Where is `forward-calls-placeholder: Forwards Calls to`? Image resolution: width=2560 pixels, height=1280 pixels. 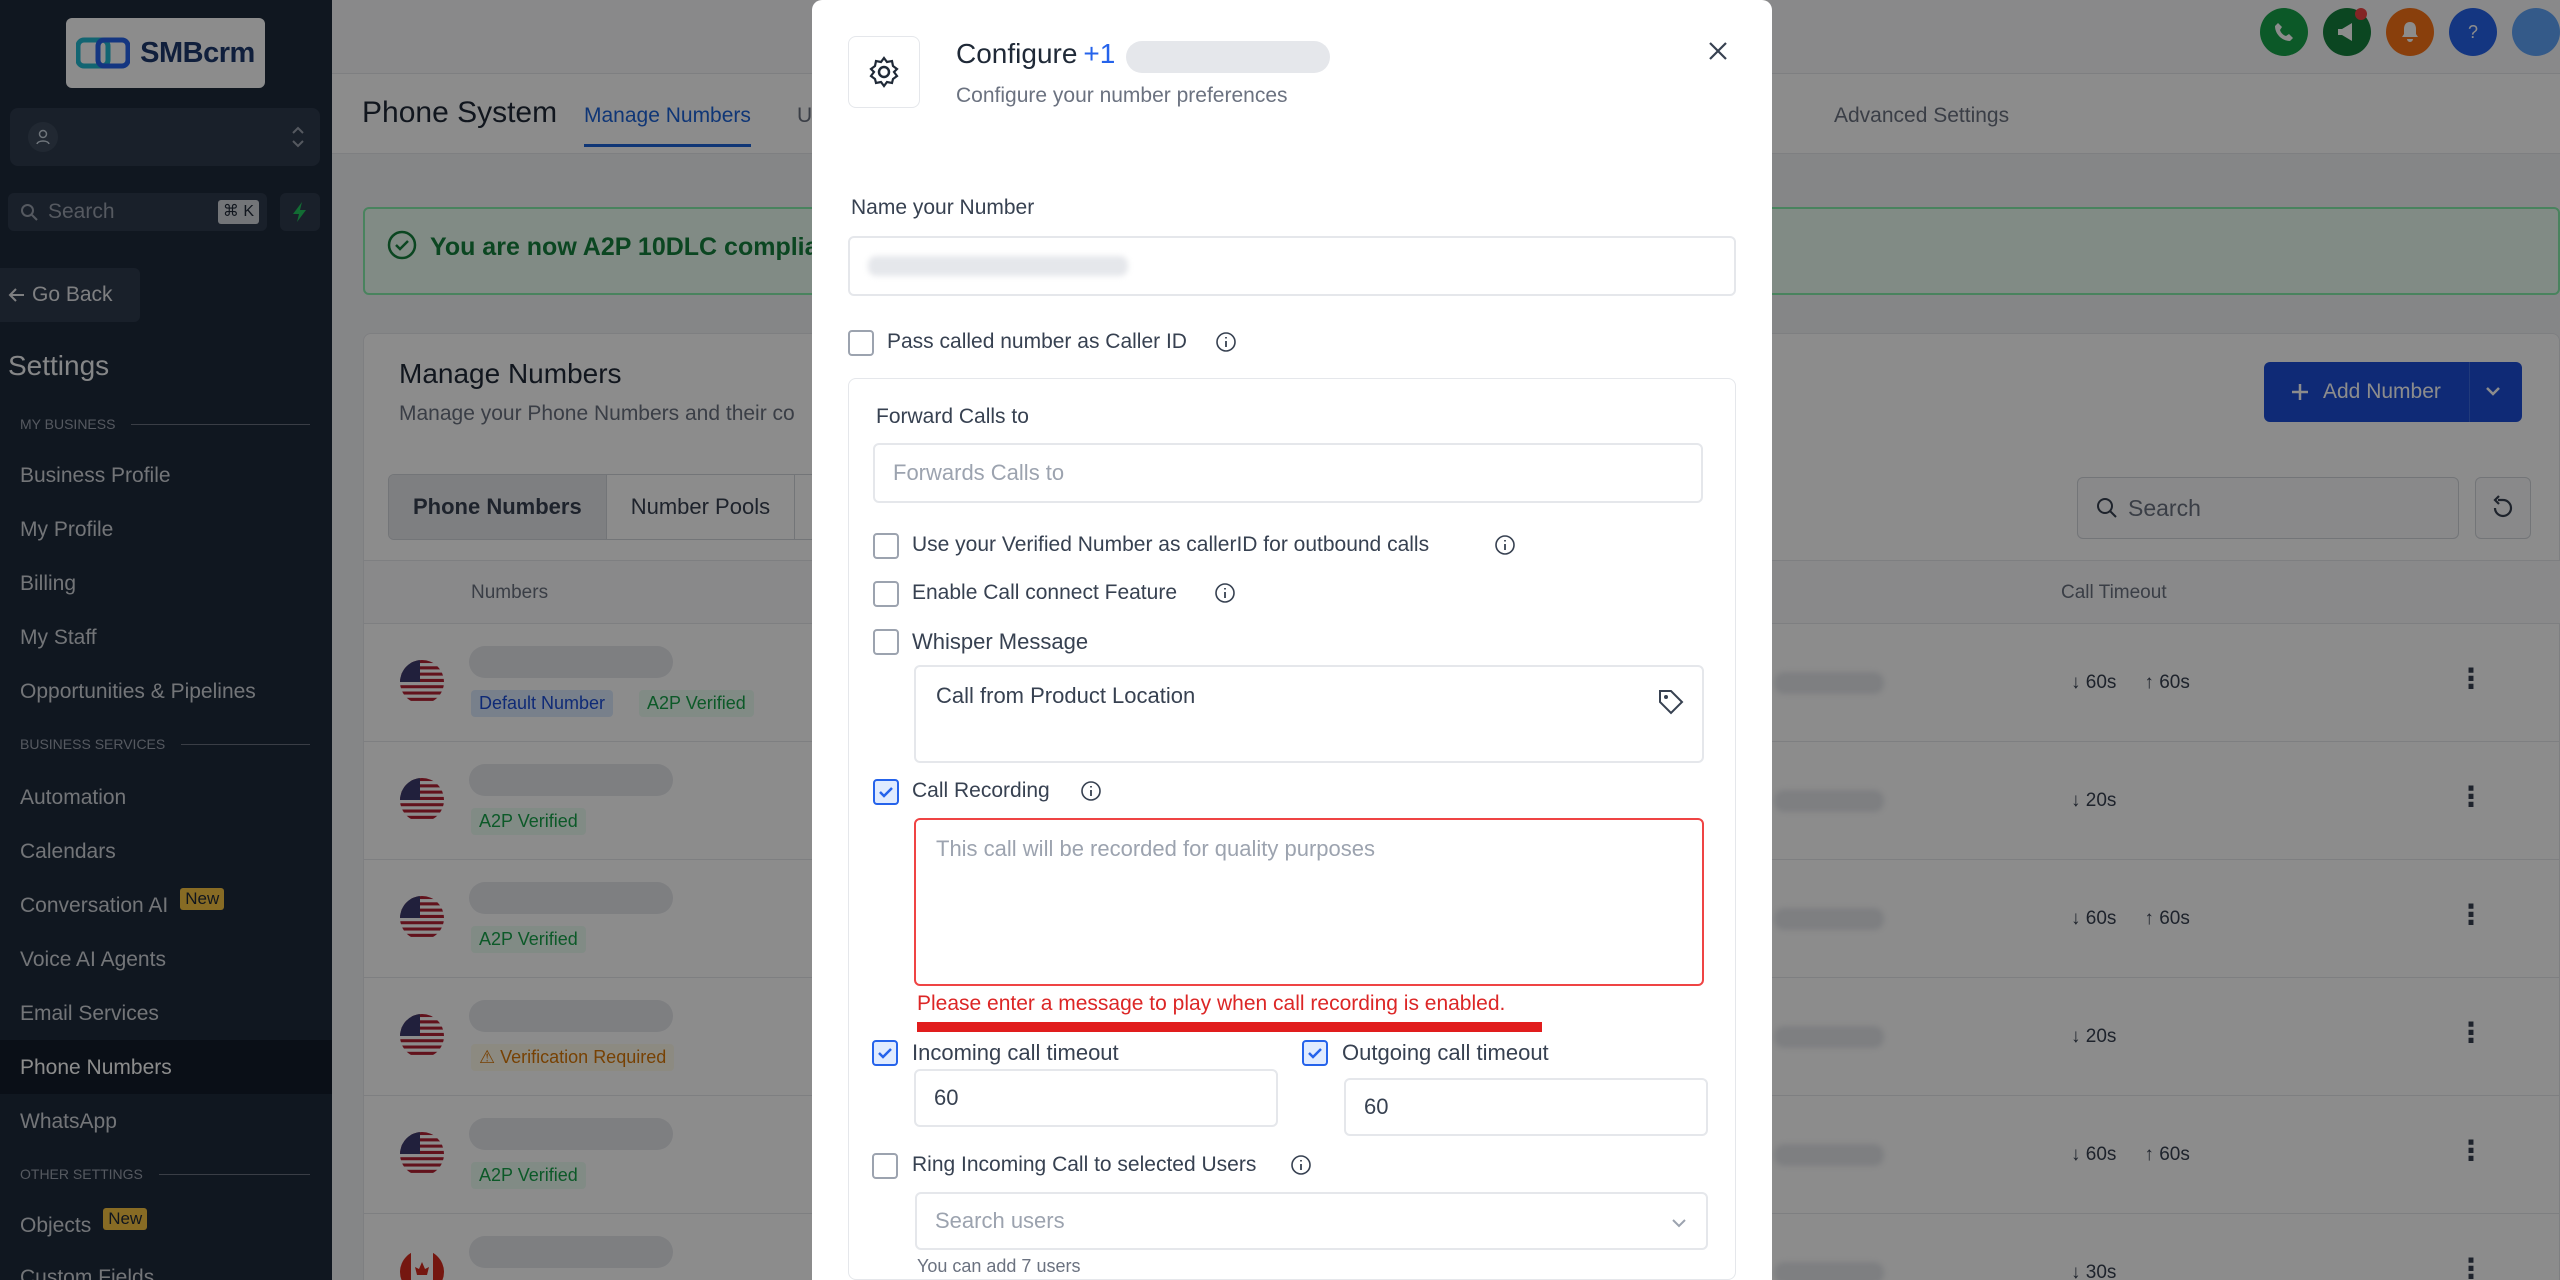 forward-calls-placeholder: Forwards Calls to is located at coordinates (979, 472).